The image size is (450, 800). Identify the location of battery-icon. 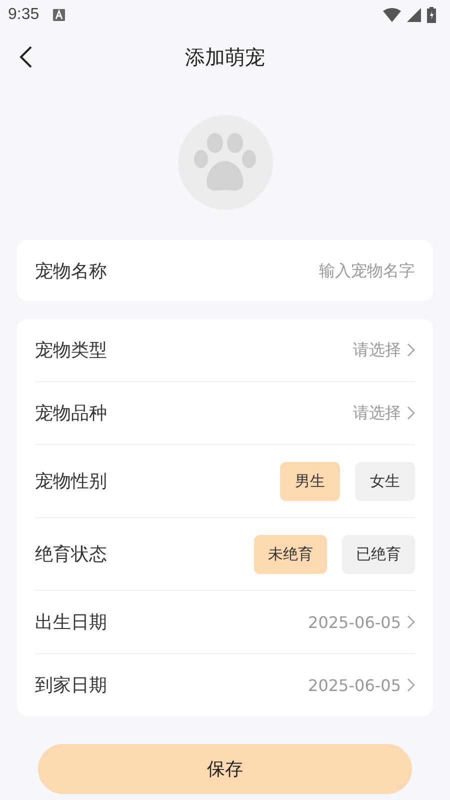
(431, 15).